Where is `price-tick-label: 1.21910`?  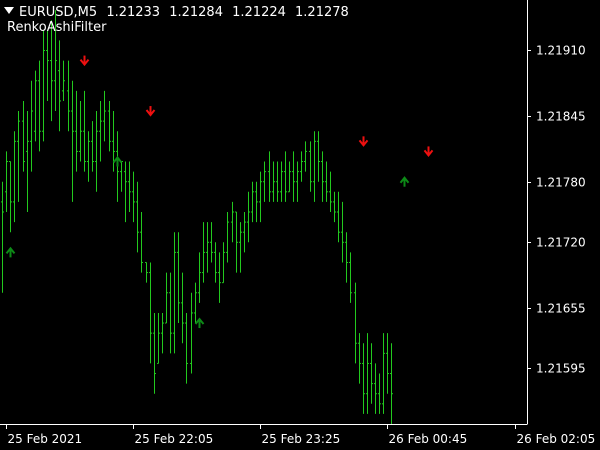 price-tick-label: 1.21910 is located at coordinates (561, 51).